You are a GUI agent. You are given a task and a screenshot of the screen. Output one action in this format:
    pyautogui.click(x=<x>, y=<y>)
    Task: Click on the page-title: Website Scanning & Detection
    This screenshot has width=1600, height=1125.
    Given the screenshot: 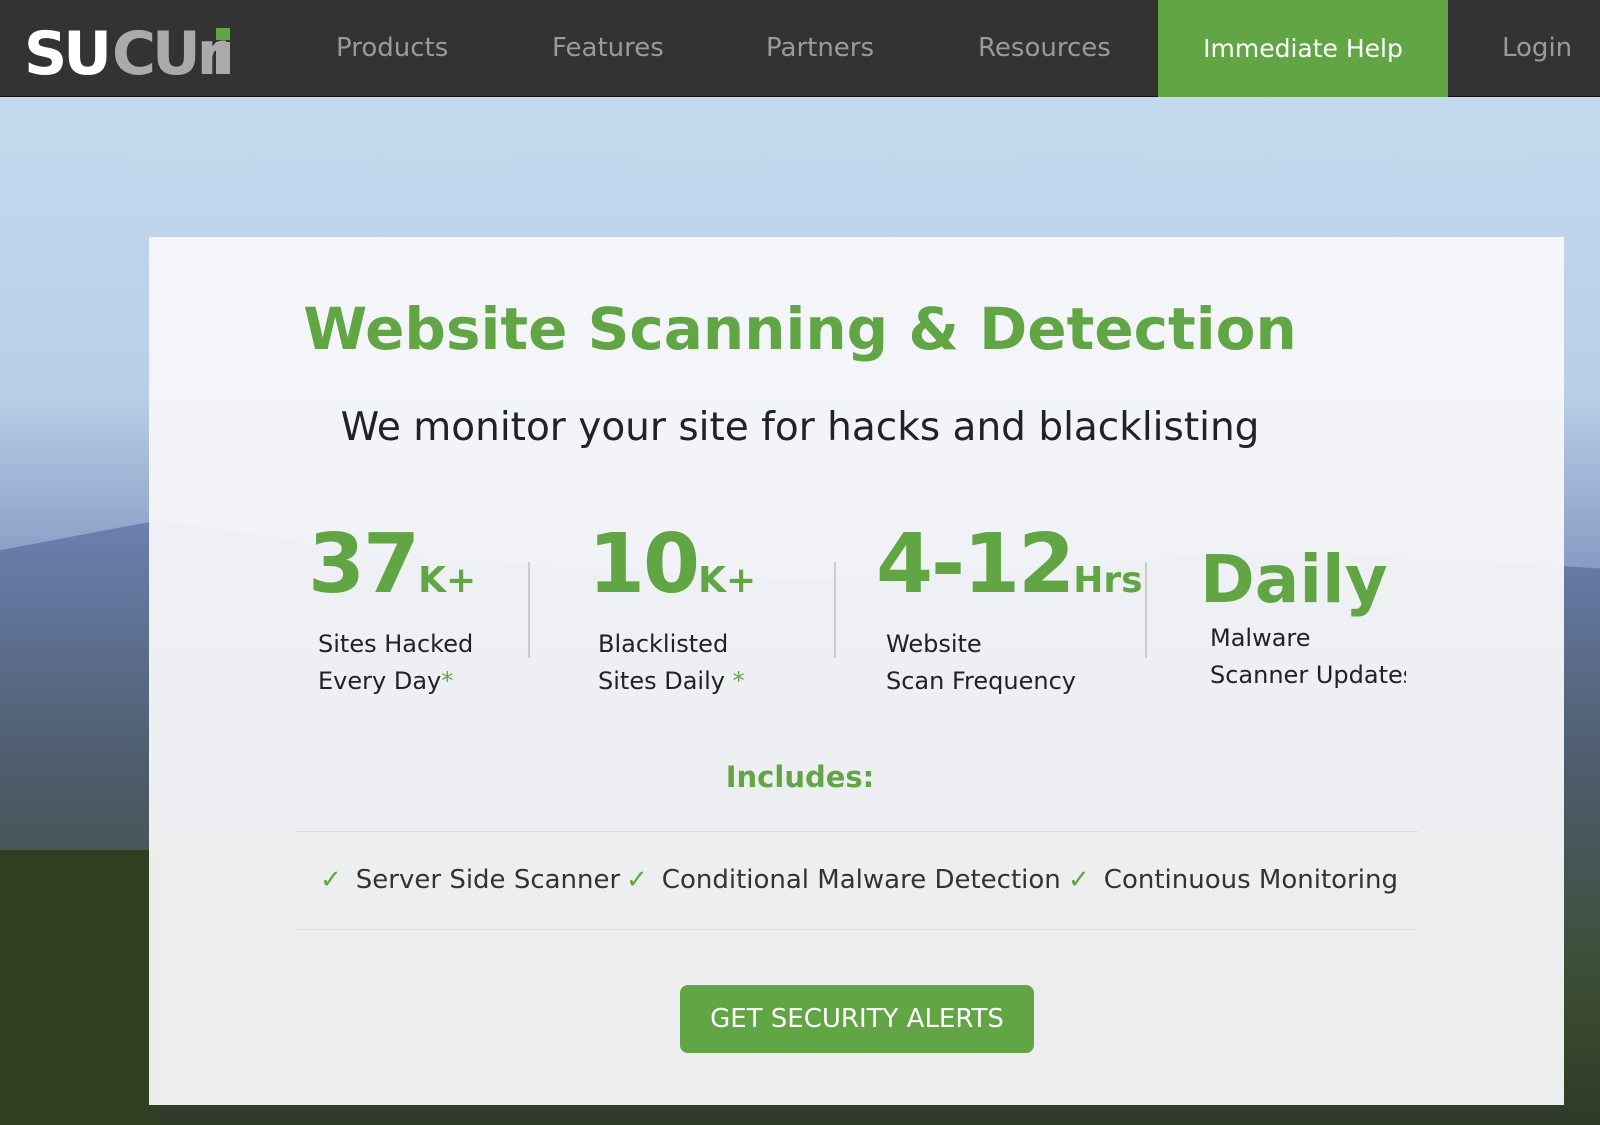 What is the action you would take?
    pyautogui.click(x=800, y=329)
    